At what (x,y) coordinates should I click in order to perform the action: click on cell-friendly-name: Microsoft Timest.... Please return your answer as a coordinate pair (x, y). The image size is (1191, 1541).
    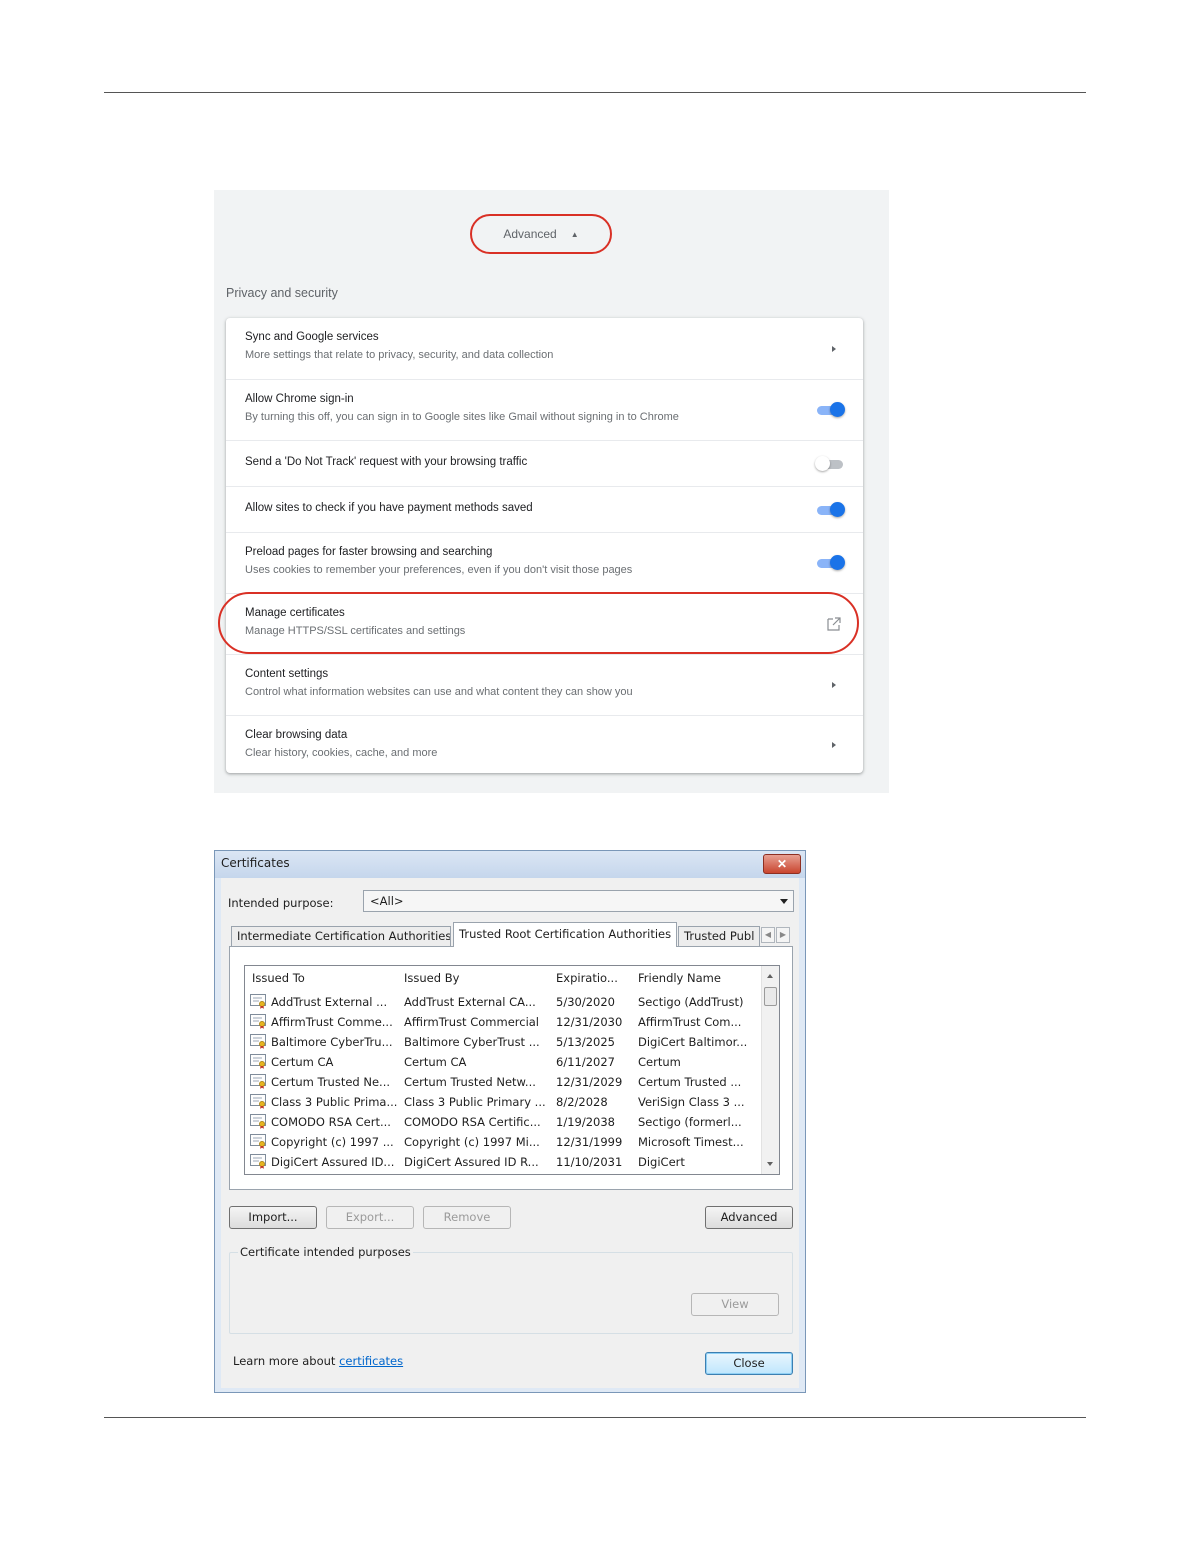
    Looking at the image, I should click on (691, 1142).